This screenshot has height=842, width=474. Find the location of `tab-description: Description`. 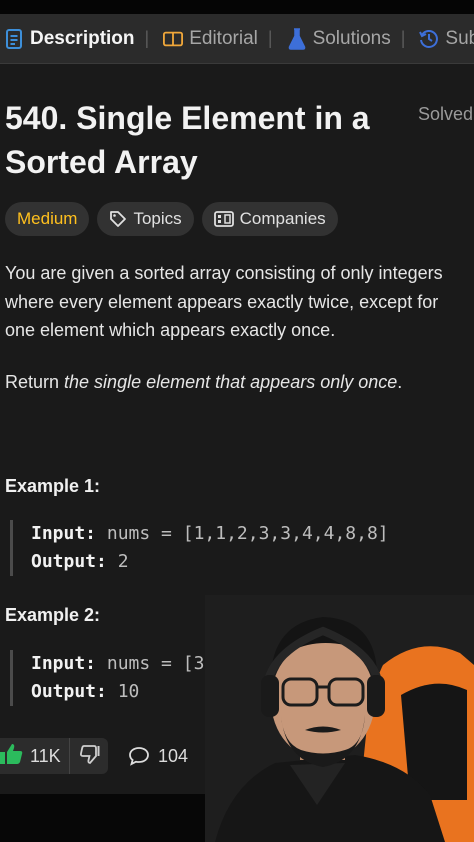

tab-description: Description is located at coordinates (67, 38).